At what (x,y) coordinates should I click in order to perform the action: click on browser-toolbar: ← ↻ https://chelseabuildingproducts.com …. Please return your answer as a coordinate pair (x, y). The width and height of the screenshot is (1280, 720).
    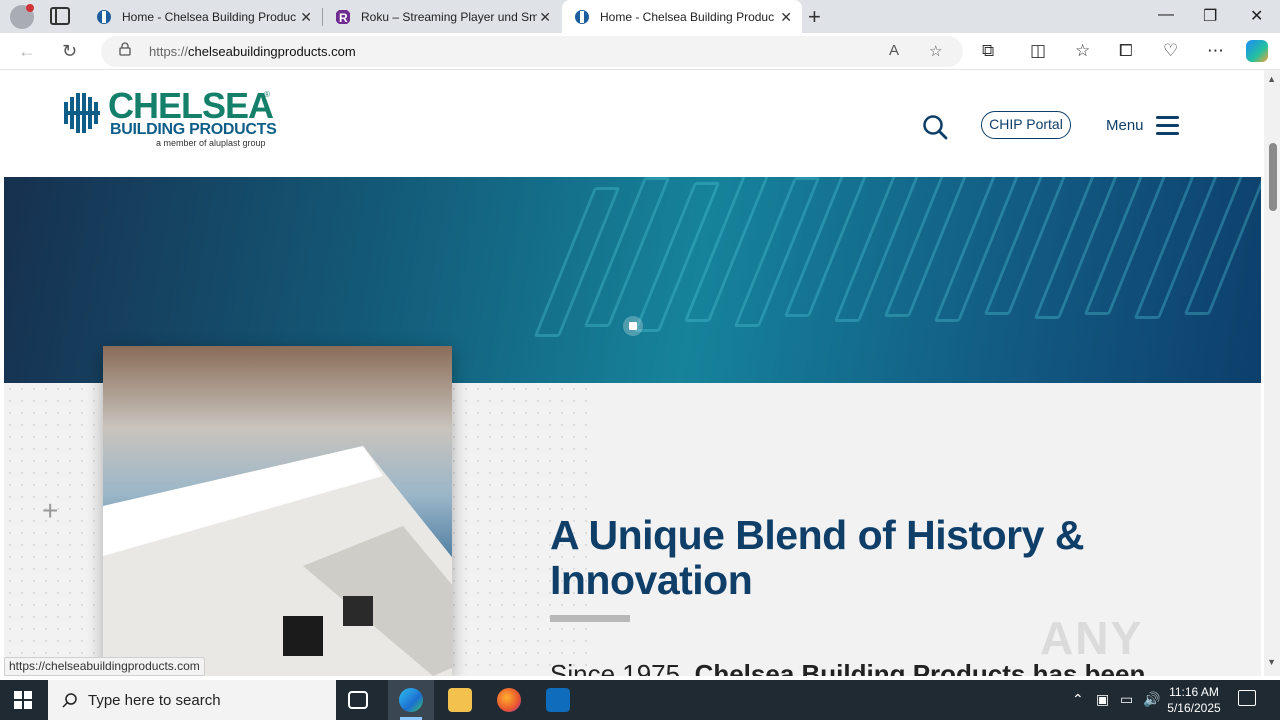
    Looking at the image, I should click on (640, 51).